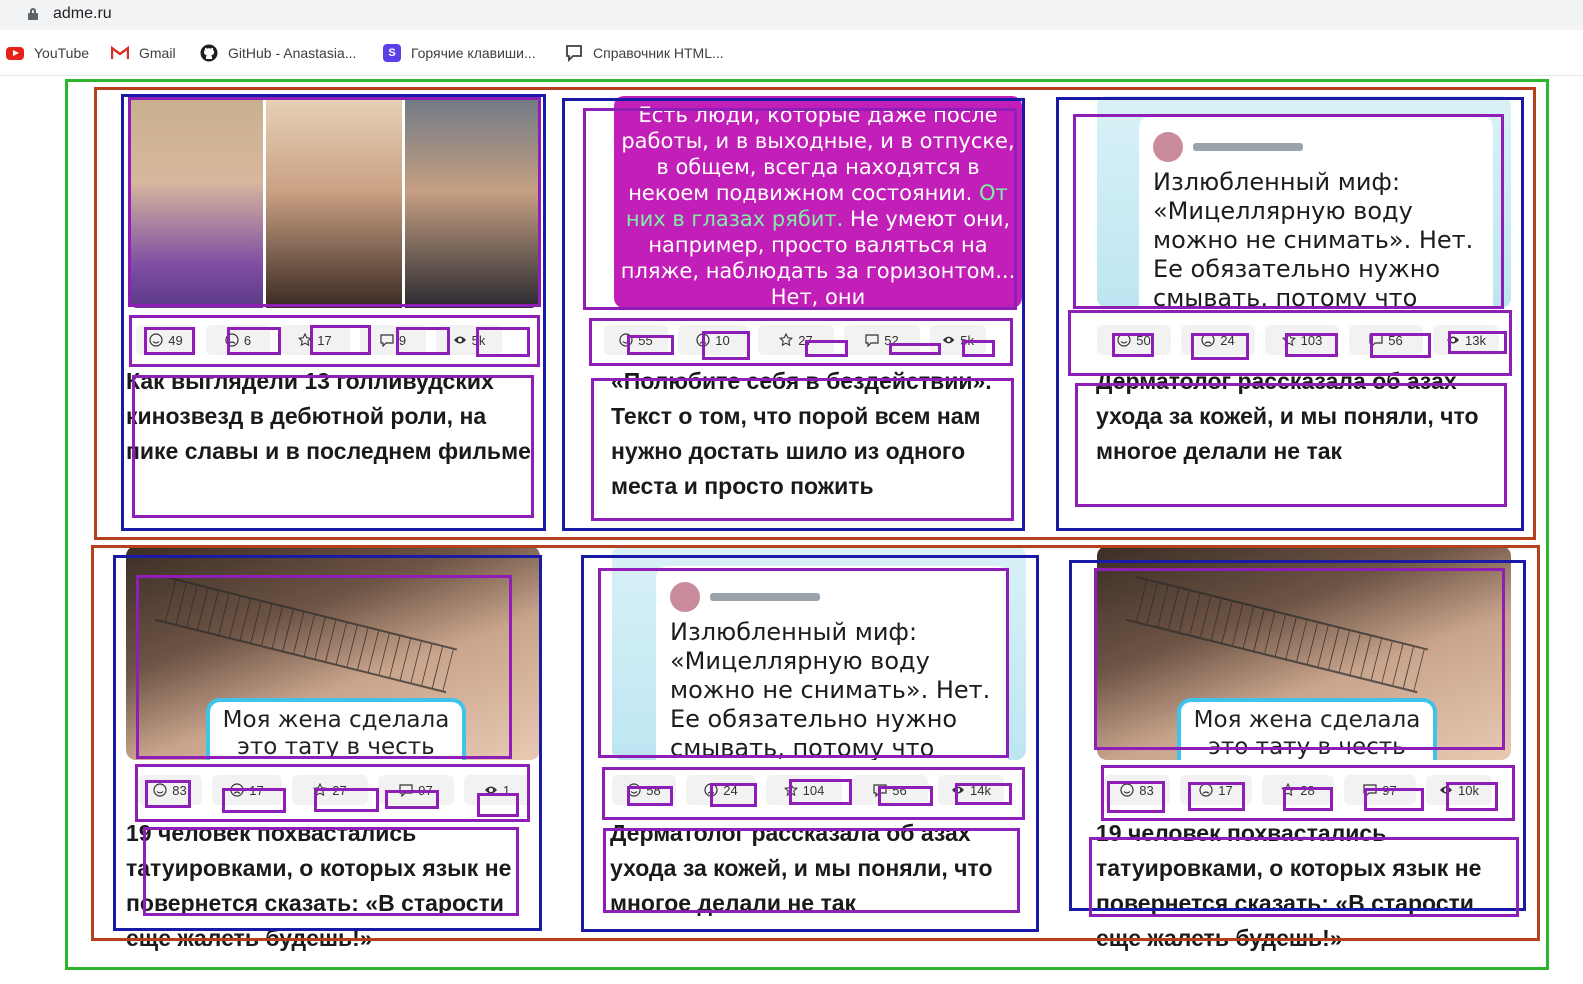 The height and width of the screenshot is (984, 1583). What do you see at coordinates (958, 340) in the screenshot?
I see `views-counter: 5k` at bounding box center [958, 340].